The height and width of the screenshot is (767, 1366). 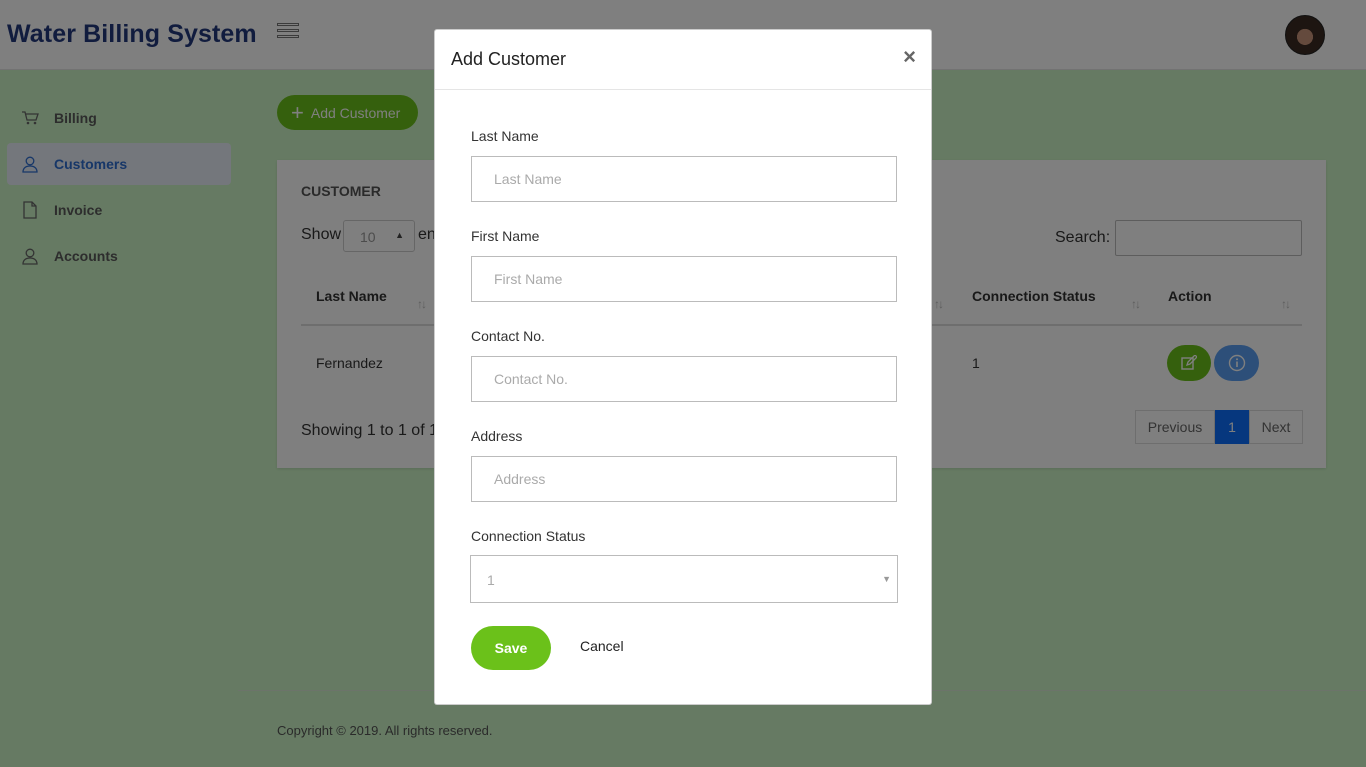 I want to click on first-name-label: First Name, so click(x=505, y=236).